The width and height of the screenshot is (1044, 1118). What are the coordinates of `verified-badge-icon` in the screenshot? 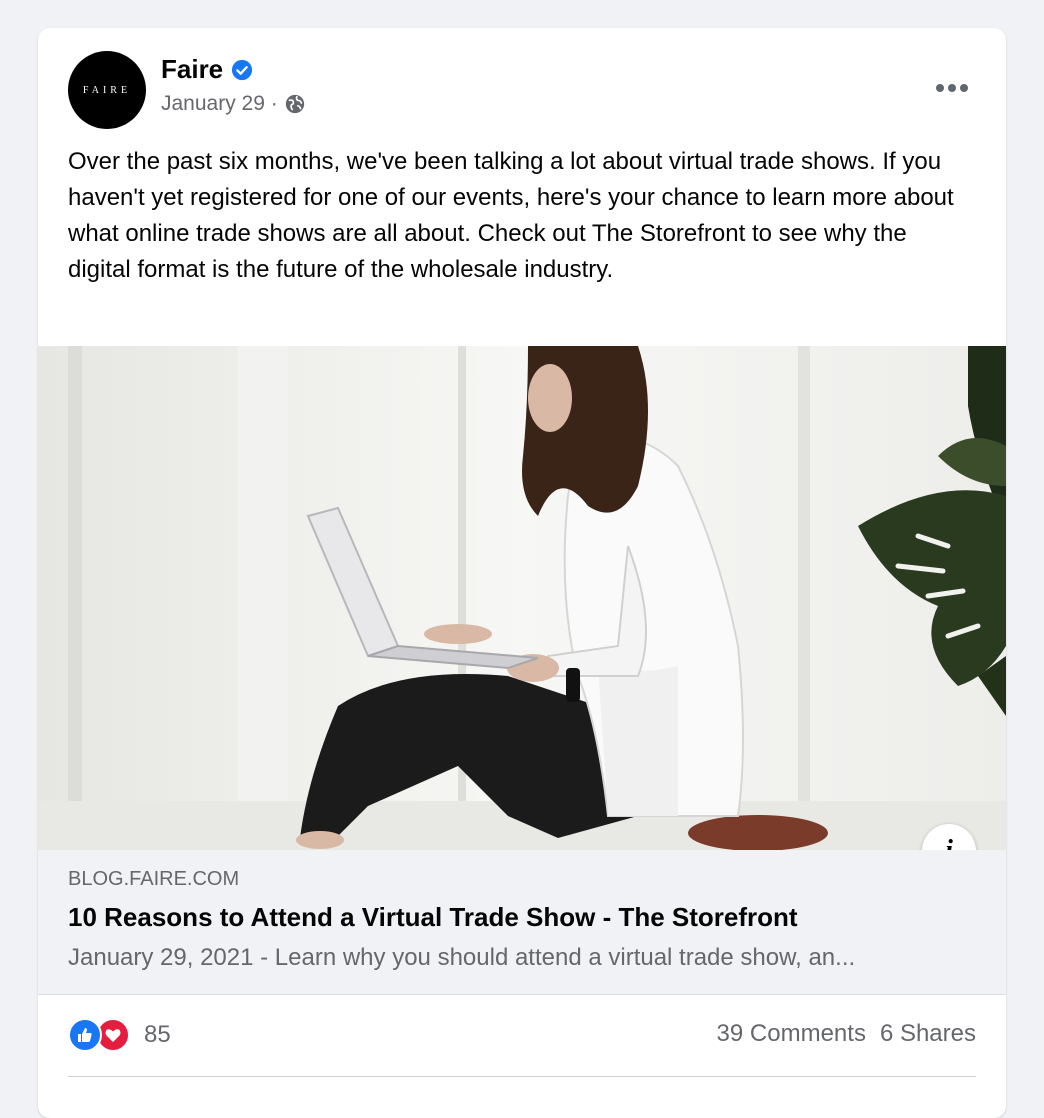 It's located at (242, 69).